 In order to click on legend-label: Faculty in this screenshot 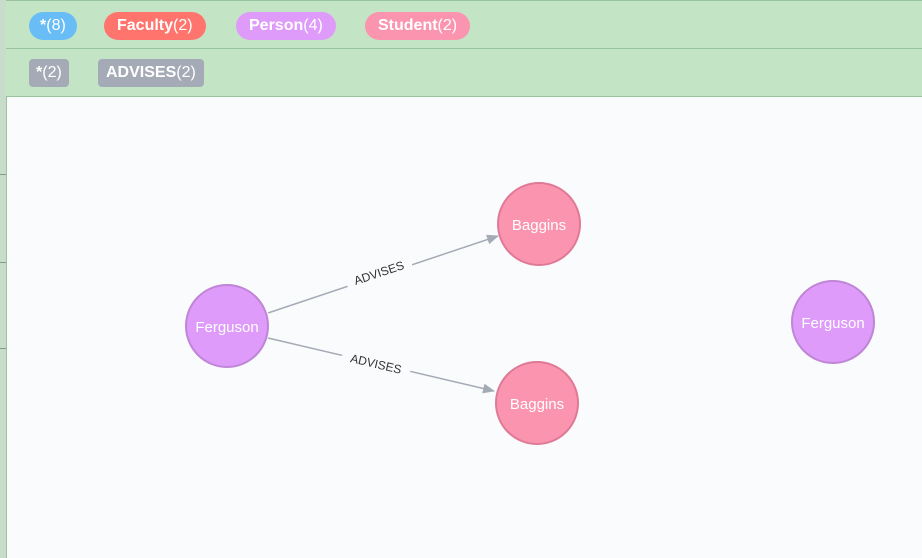, I will do `click(145, 25)`.